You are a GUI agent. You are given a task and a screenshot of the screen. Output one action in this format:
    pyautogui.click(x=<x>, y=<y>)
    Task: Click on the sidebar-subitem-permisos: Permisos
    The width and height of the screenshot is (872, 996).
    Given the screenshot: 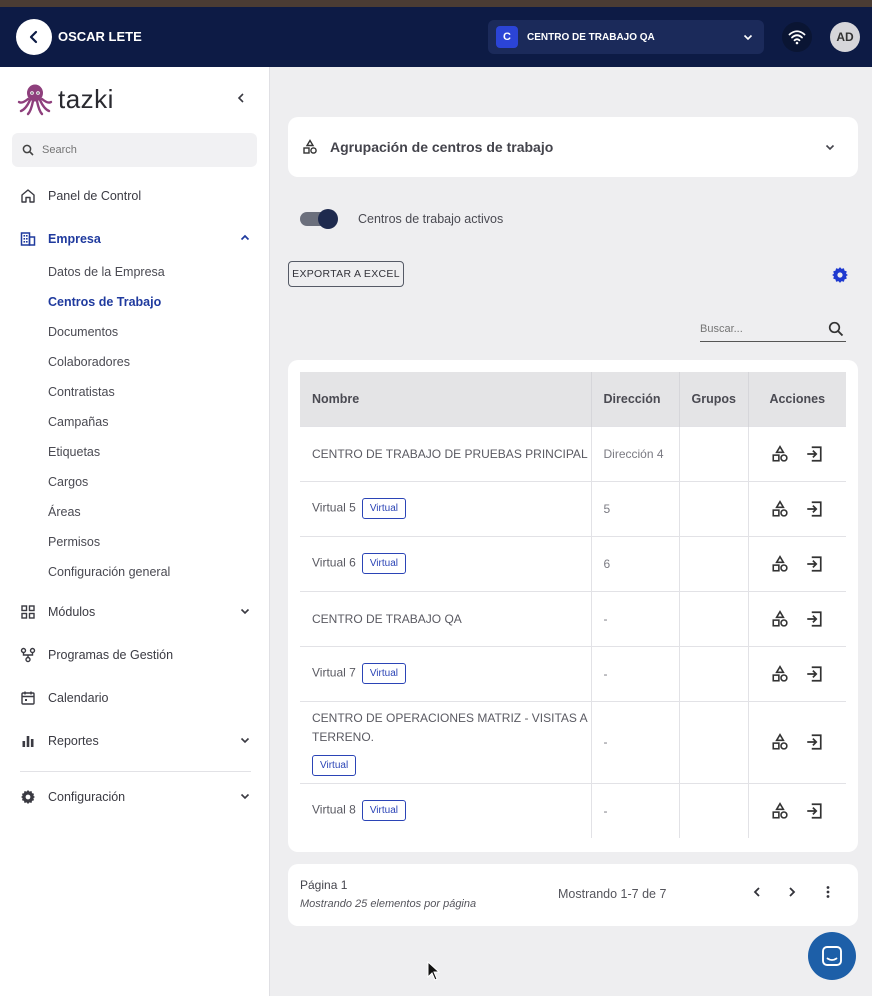 What is the action you would take?
    pyautogui.click(x=74, y=542)
    